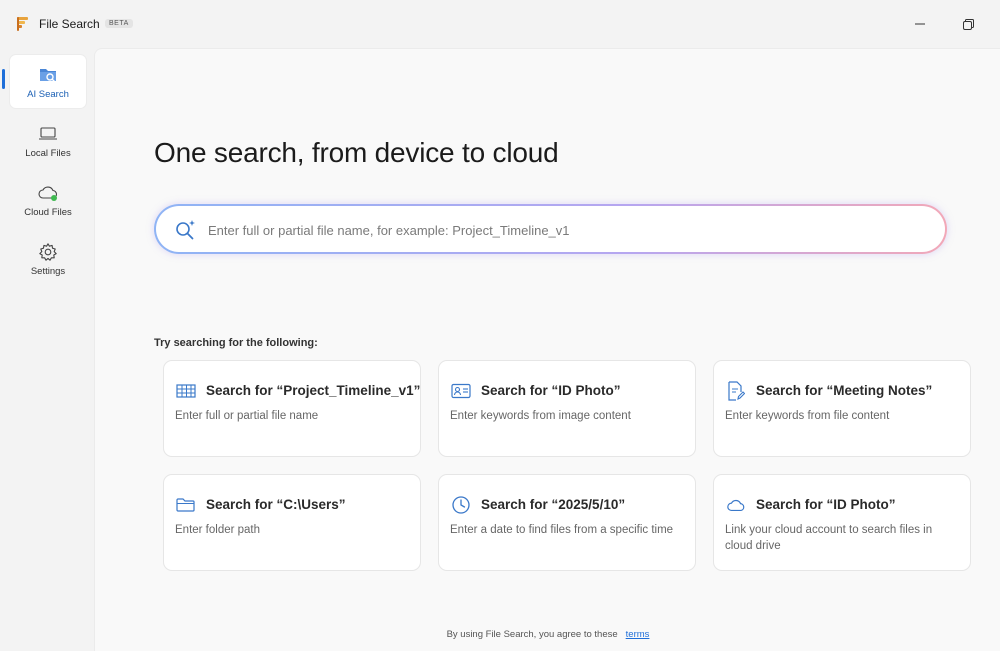 This screenshot has width=1000, height=651. I want to click on laptop-icon, so click(48, 134).